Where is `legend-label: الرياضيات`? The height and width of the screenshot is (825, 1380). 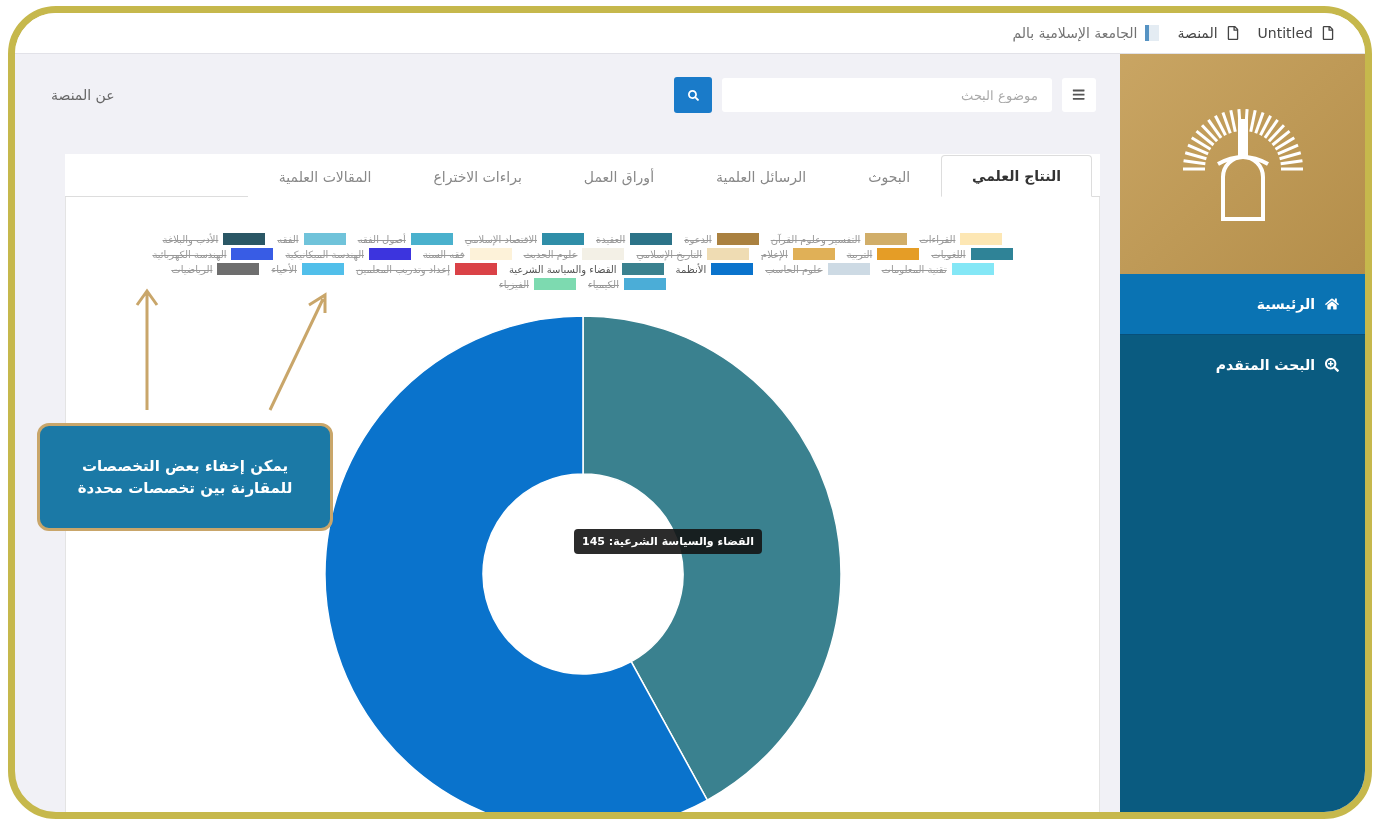 legend-label: الرياضيات is located at coordinates (192, 269).